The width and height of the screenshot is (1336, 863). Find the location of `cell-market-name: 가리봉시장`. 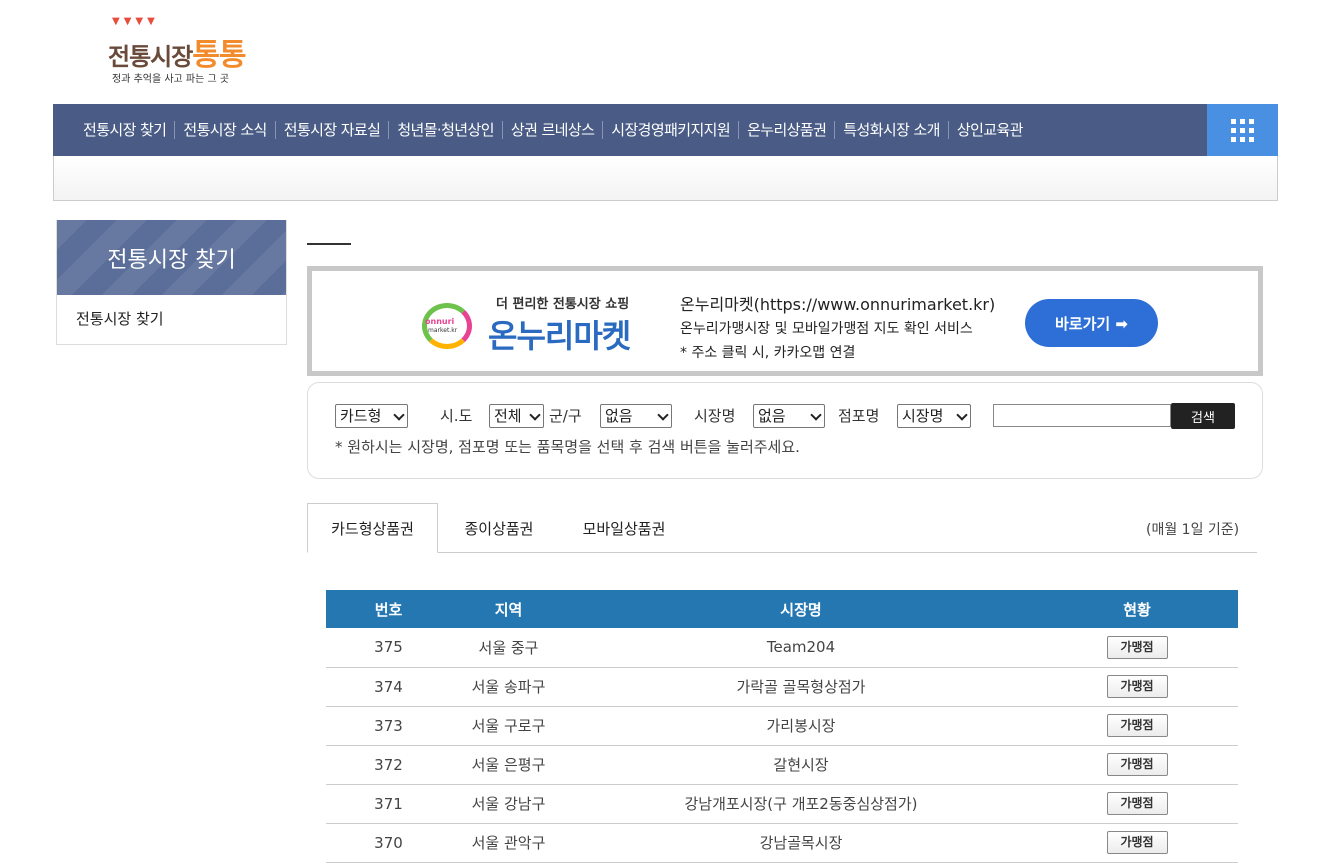

cell-market-name: 가리봉시장 is located at coordinates (801, 726).